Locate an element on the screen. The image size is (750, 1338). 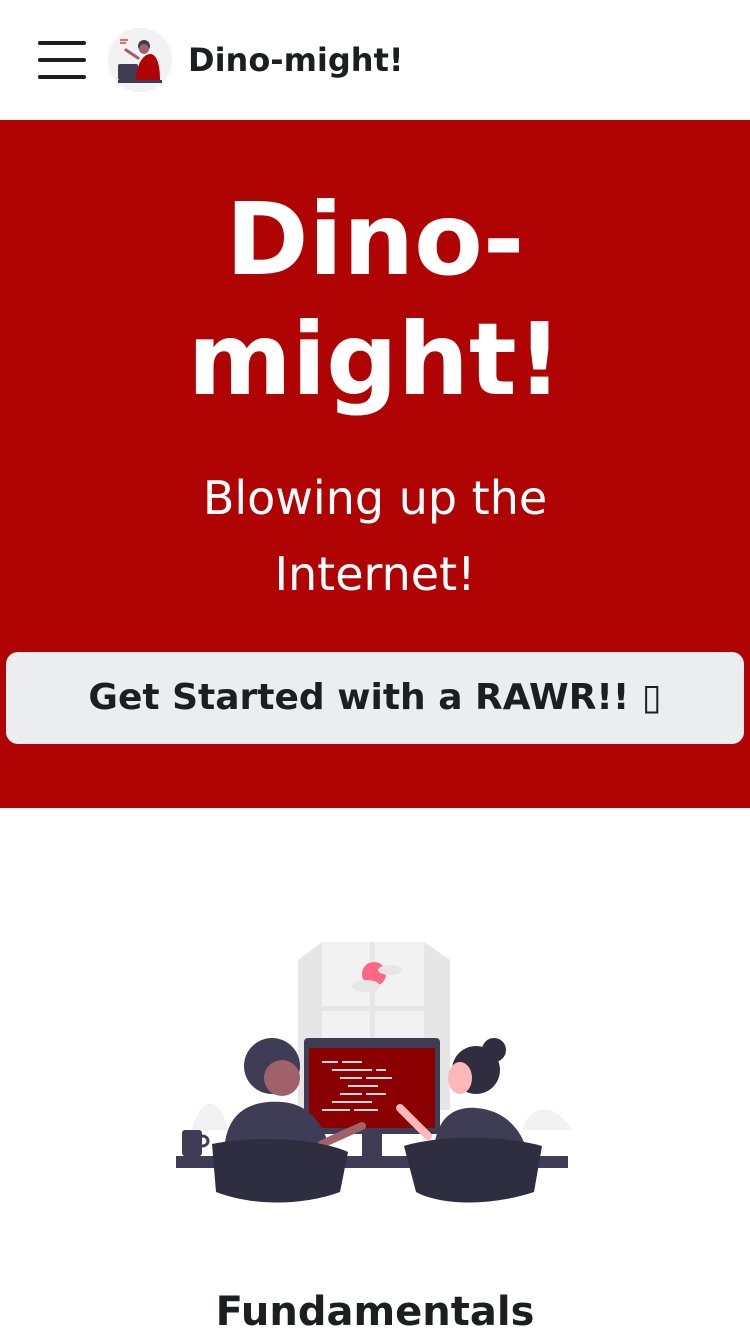
hero-title-line: might! is located at coordinates (375, 359).